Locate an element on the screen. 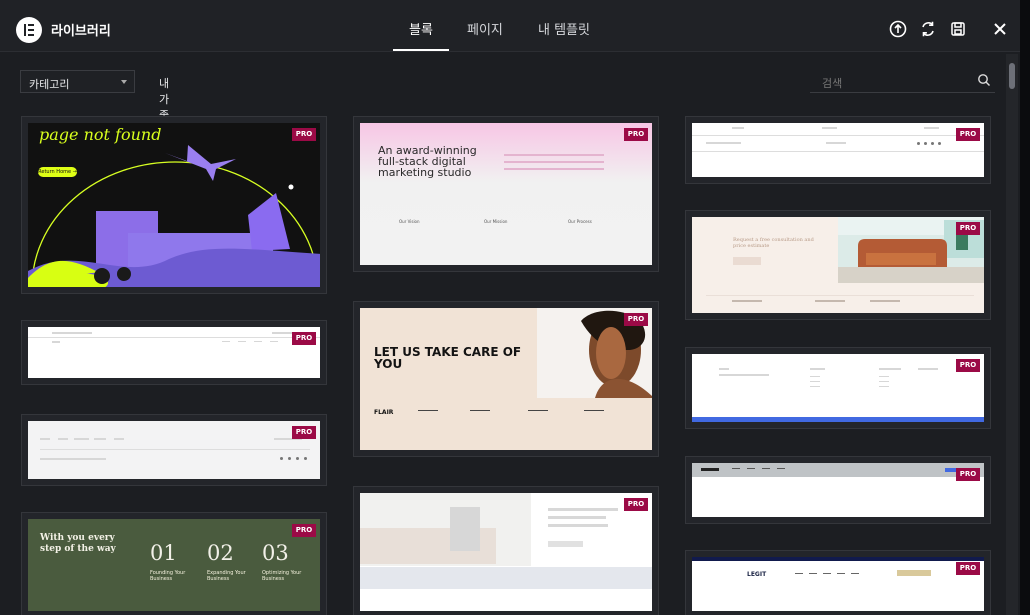  sync-icon is located at coordinates (928, 29).